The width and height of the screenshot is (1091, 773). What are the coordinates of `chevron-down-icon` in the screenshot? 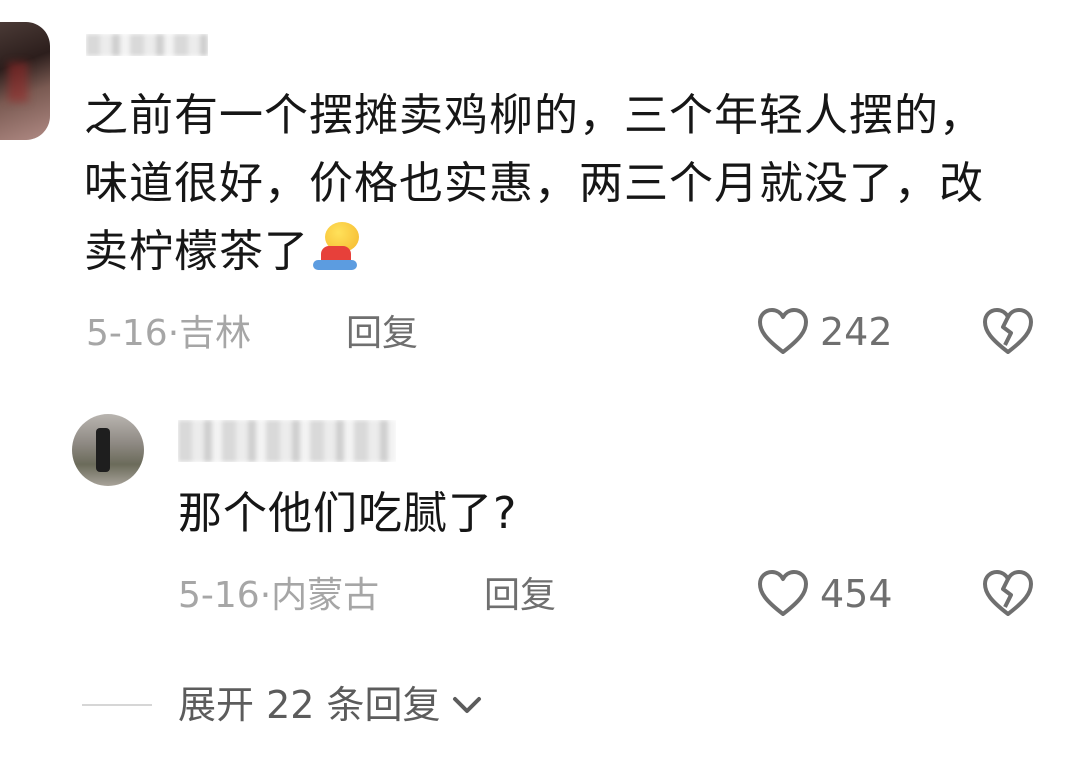 It's located at (466, 705).